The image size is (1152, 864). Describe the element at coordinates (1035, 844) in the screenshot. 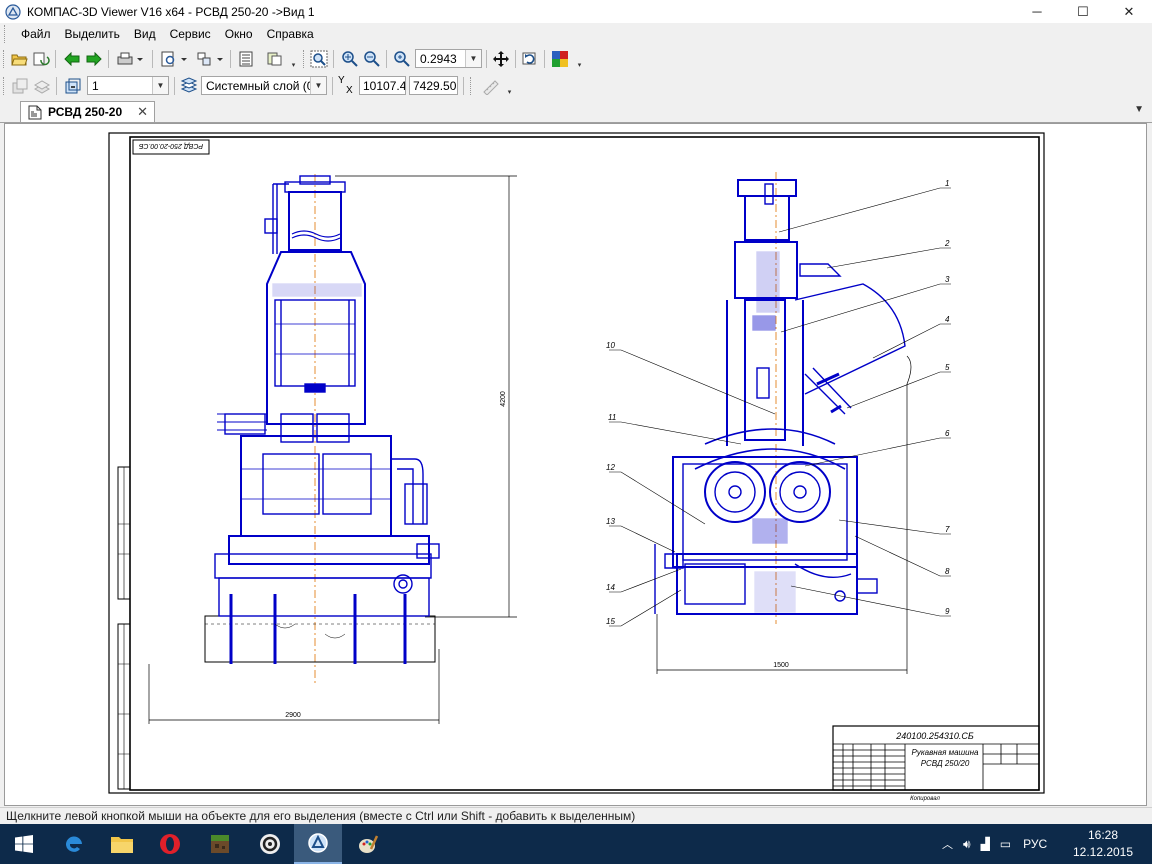

I see `language-indicator: РУС` at that location.